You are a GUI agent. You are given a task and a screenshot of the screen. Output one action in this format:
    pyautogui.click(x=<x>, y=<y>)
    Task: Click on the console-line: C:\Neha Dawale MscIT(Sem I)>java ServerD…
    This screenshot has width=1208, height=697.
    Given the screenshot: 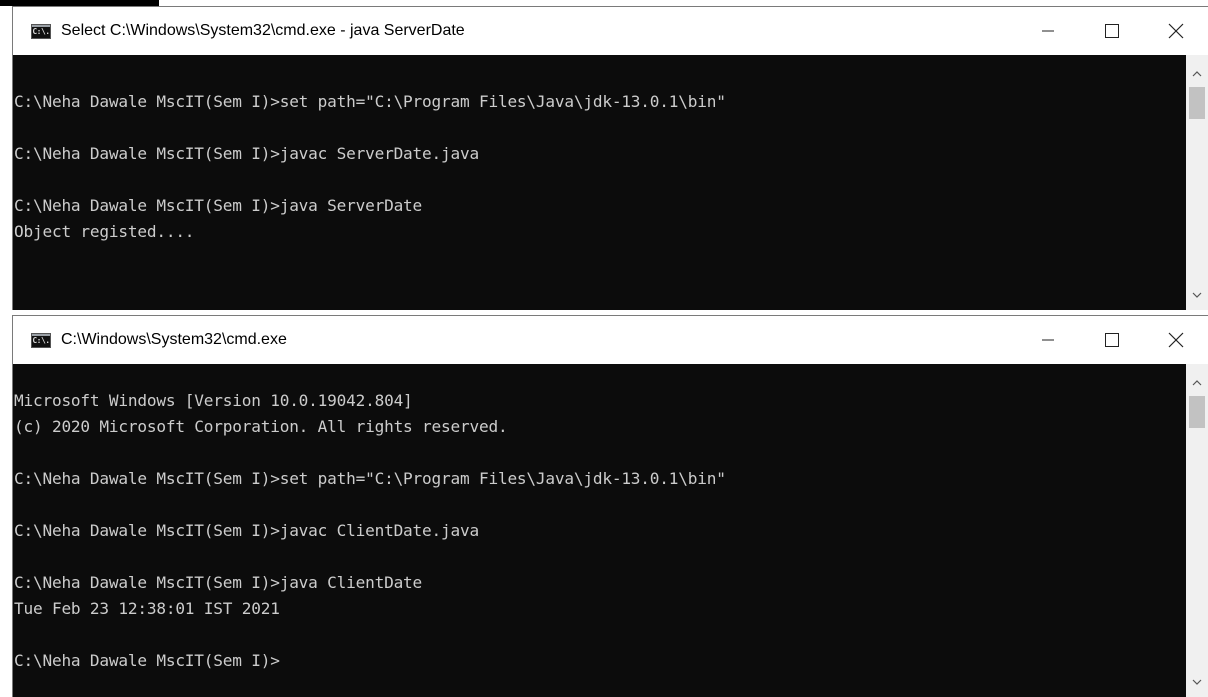 What is the action you would take?
    pyautogui.click(x=218, y=205)
    